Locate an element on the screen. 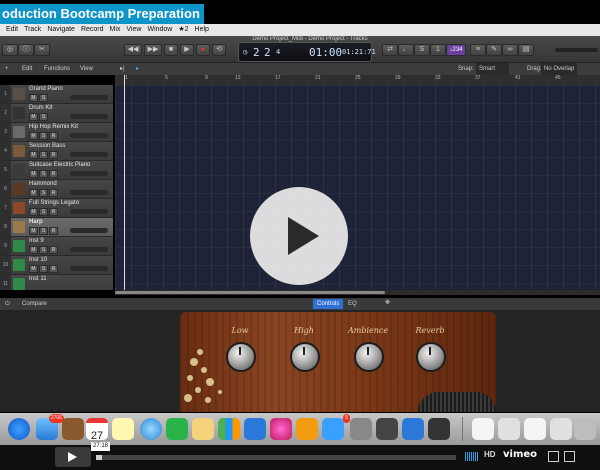  list-editors-icon: ≡ is located at coordinates (478, 50).